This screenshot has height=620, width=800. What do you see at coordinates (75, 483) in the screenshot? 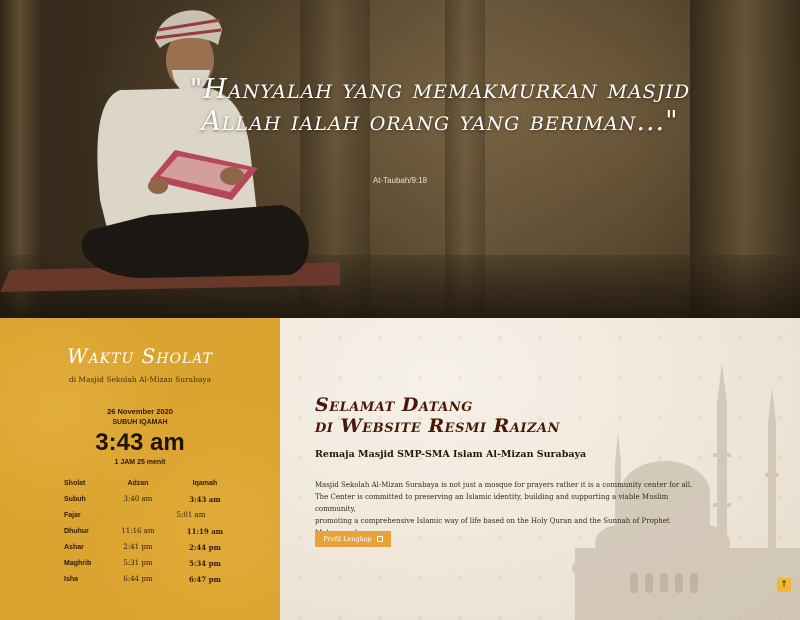
I see `column-header: Sholat` at bounding box center [75, 483].